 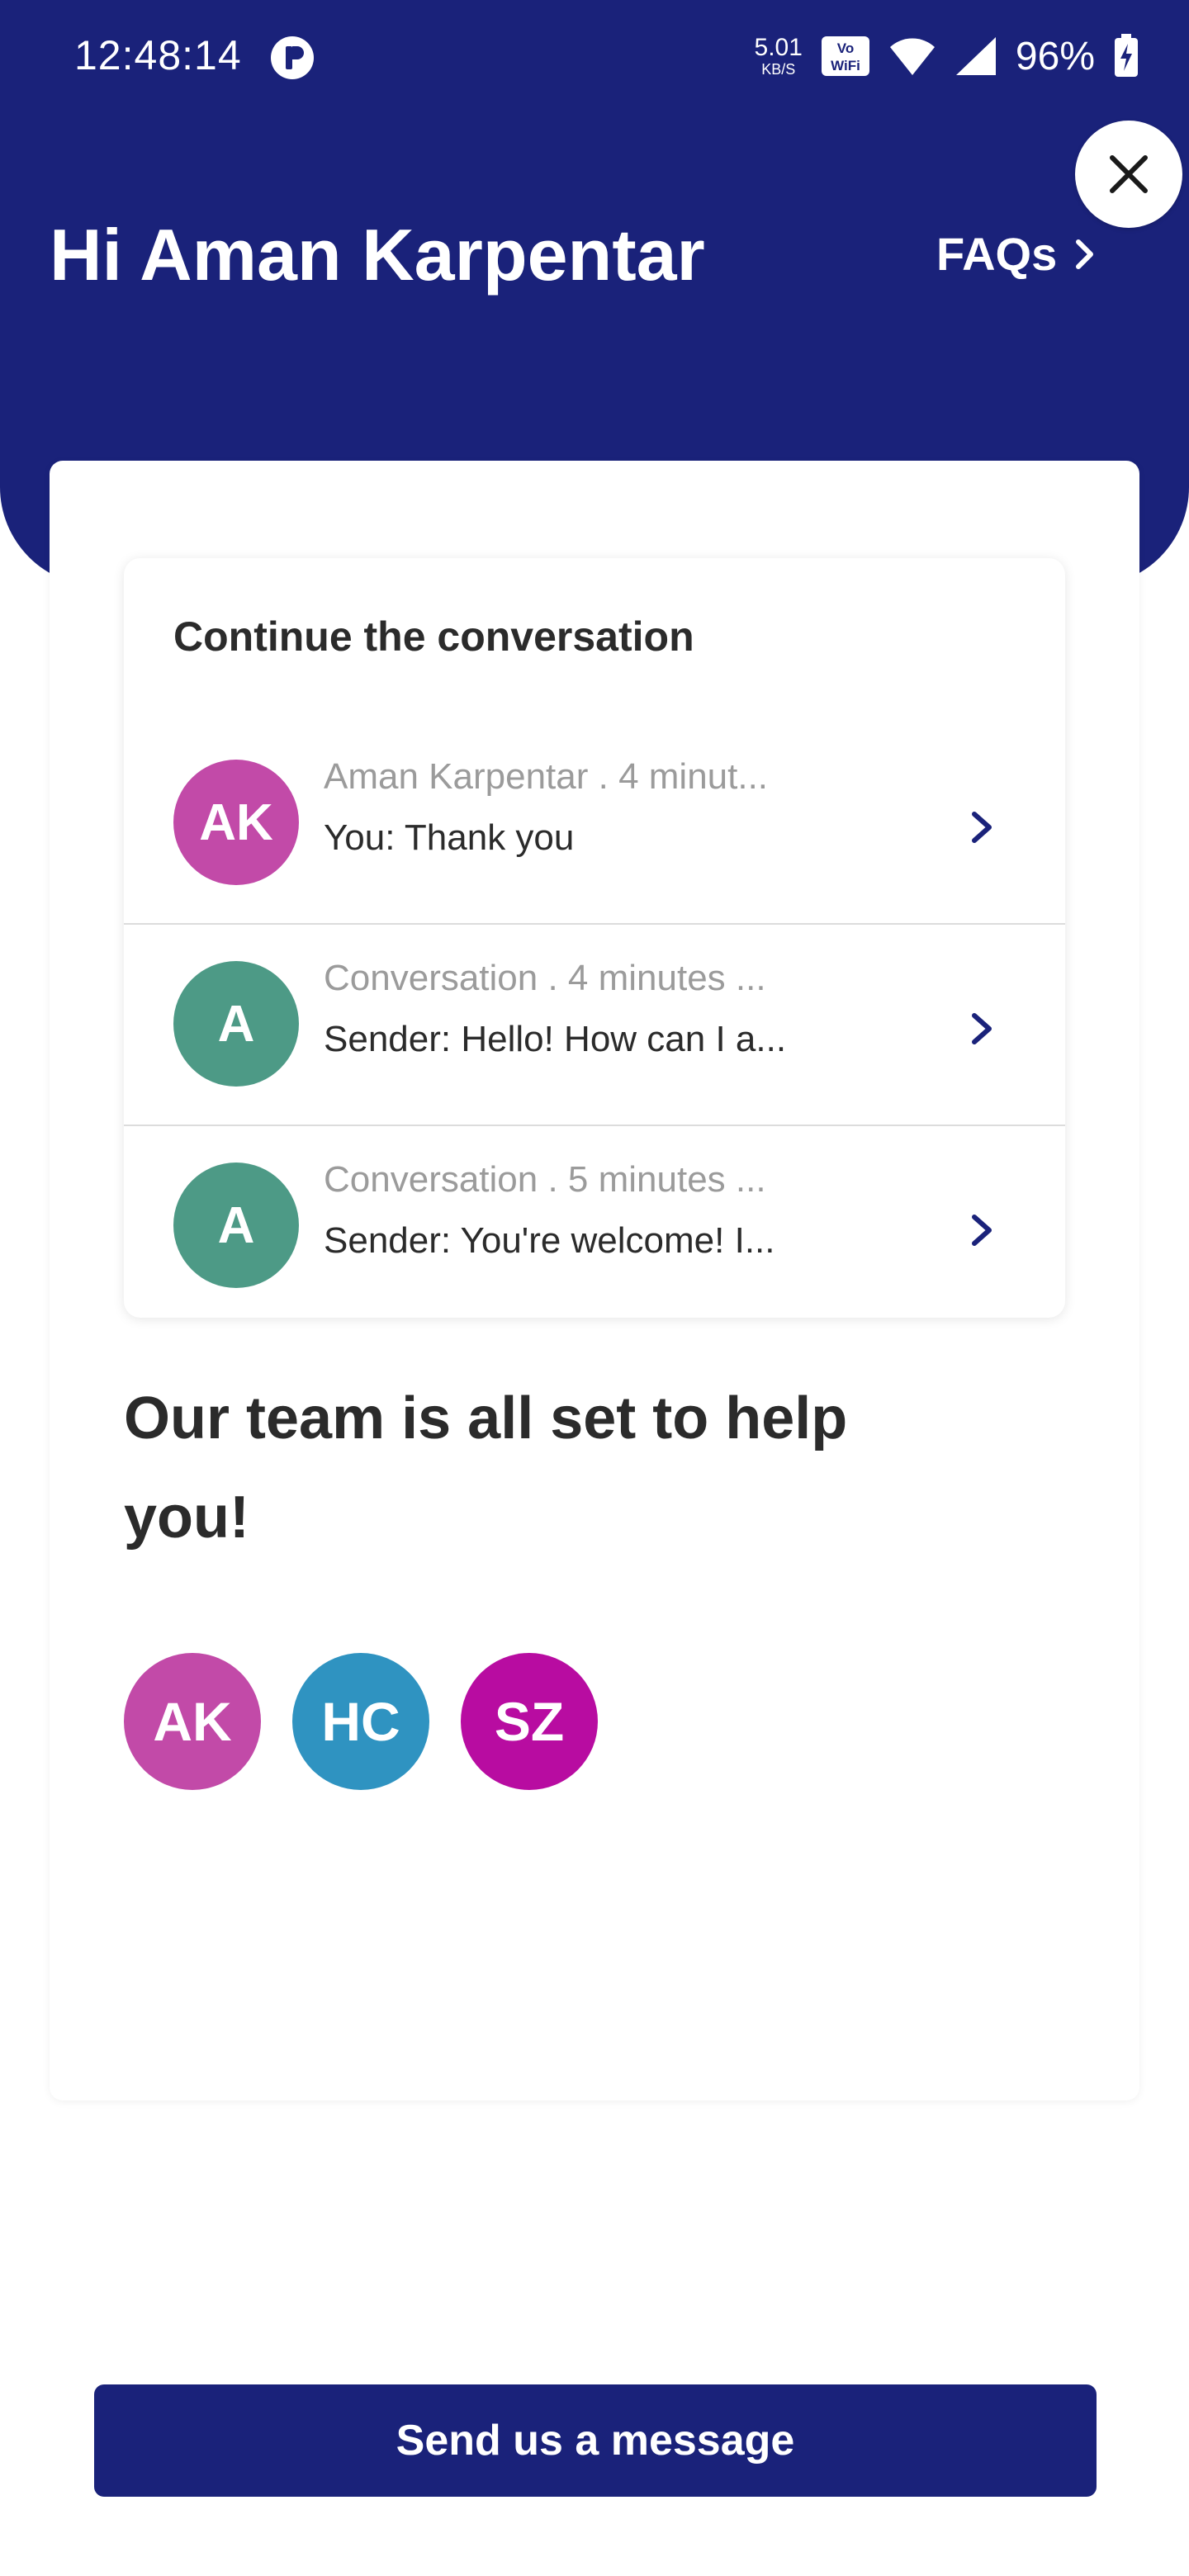 I want to click on close-icon, so click(x=1129, y=174).